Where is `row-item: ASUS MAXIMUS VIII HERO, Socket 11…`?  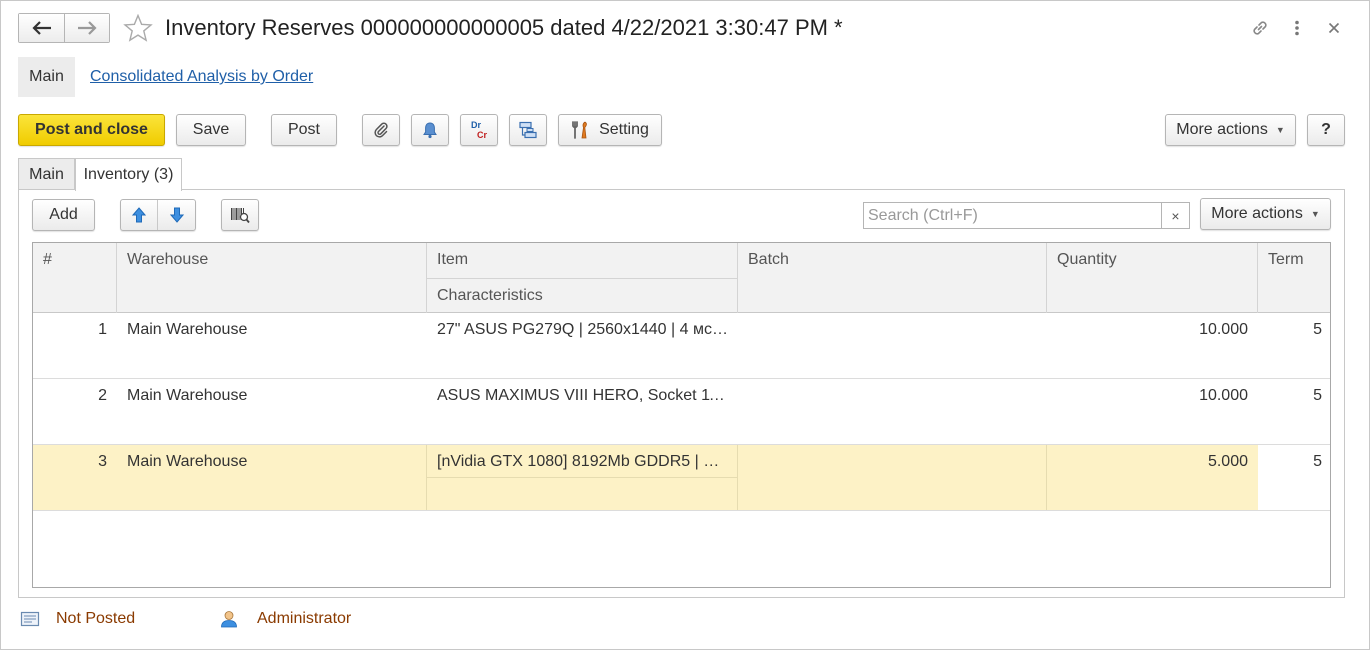 row-item: ASUS MAXIMUS VIII HERO, Socket 11… is located at coordinates (585, 395).